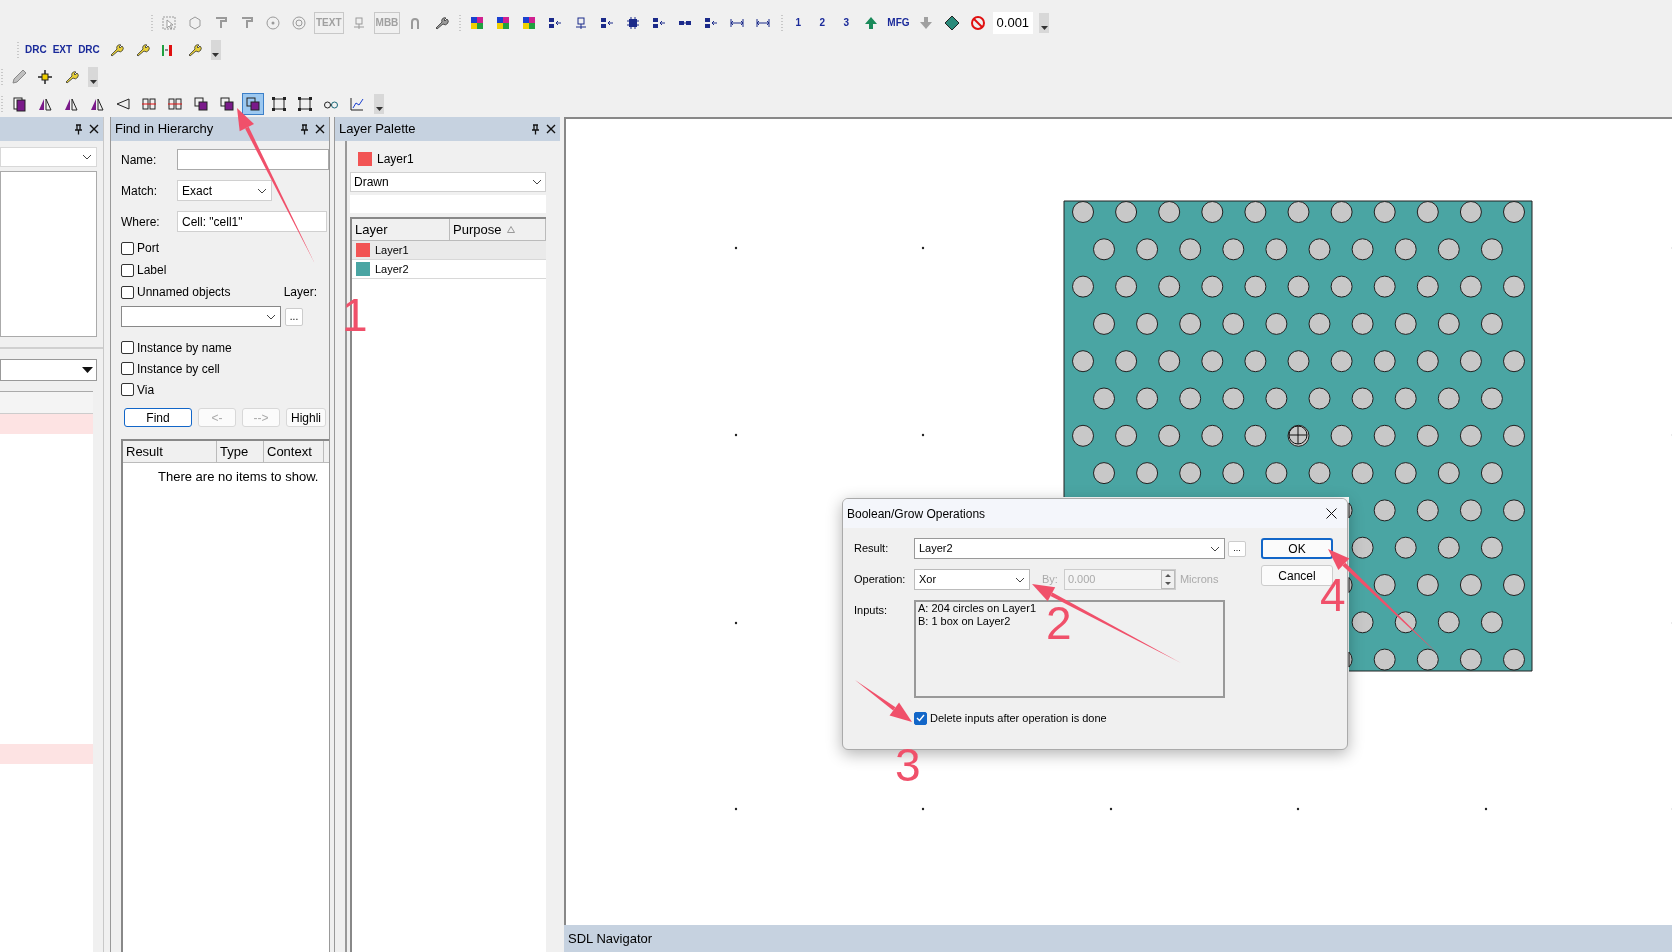 The image size is (1672, 952). I want to click on page-icon, so click(19, 104).